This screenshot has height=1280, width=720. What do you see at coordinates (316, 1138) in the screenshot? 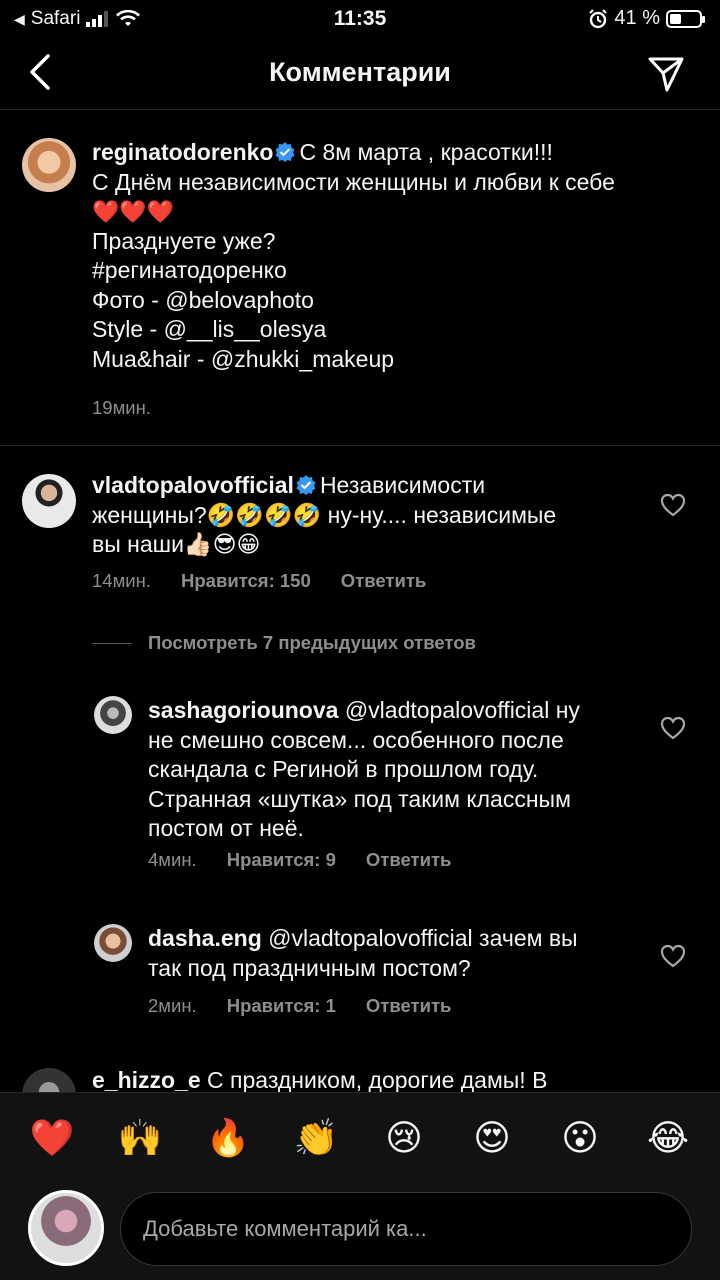
I see `clapping-emoji-button: 👏` at bounding box center [316, 1138].